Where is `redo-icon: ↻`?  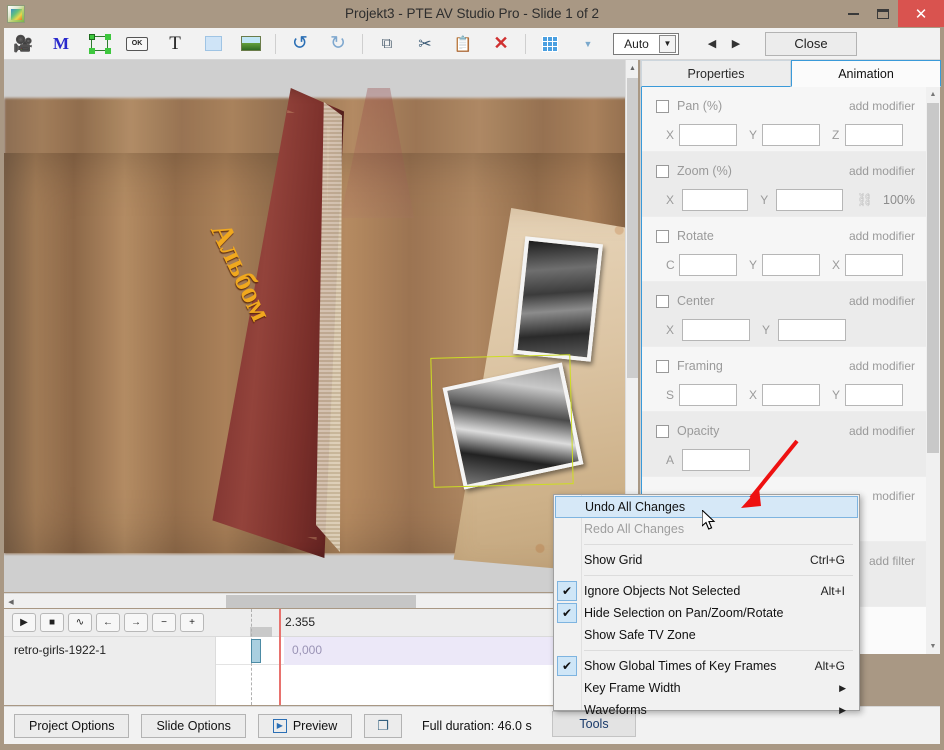
redo-icon: ↻ is located at coordinates (338, 44).